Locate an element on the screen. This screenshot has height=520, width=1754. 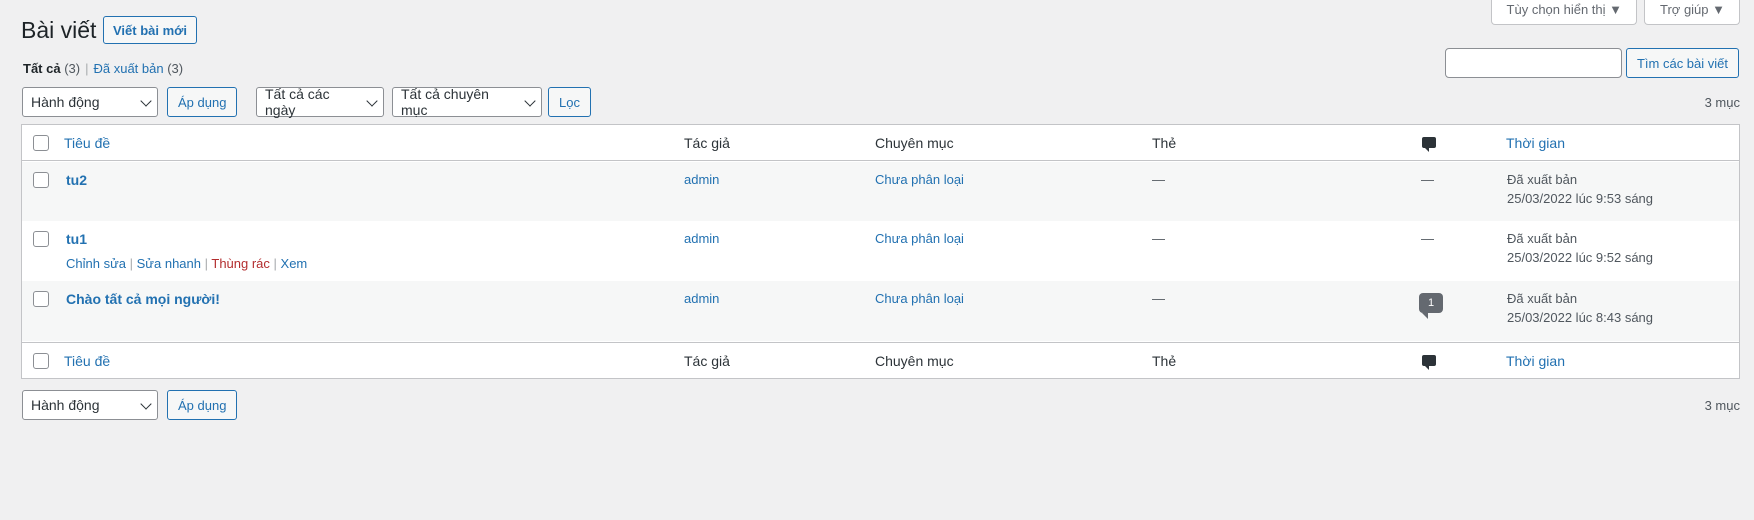
post-title-link: tu2 is located at coordinates (76, 180).